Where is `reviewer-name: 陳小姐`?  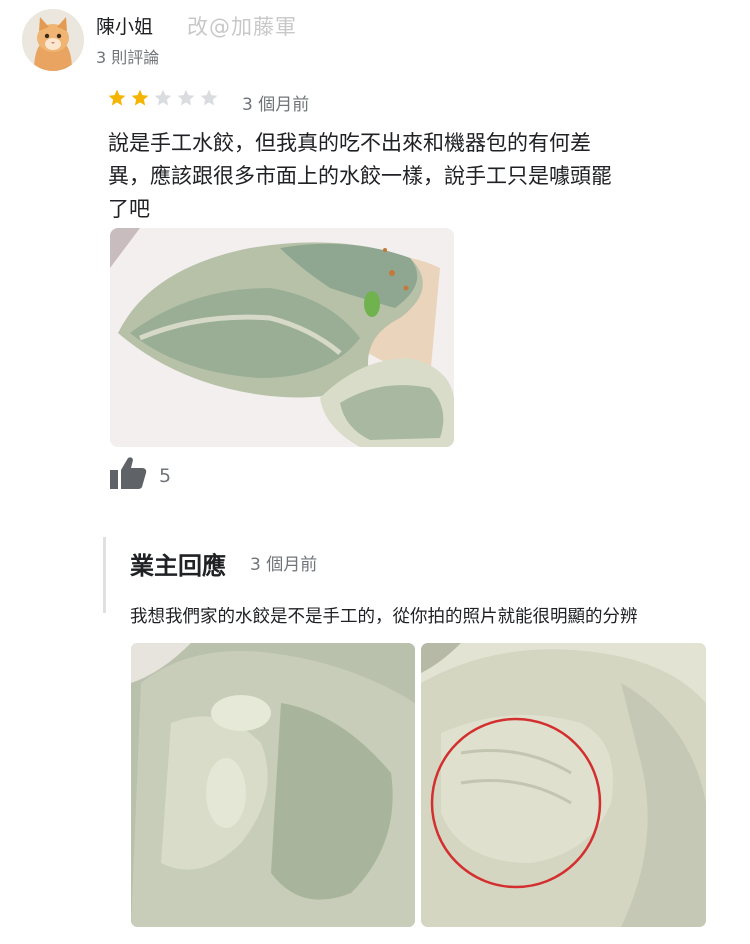 reviewer-name: 陳小姐 is located at coordinates (124, 25).